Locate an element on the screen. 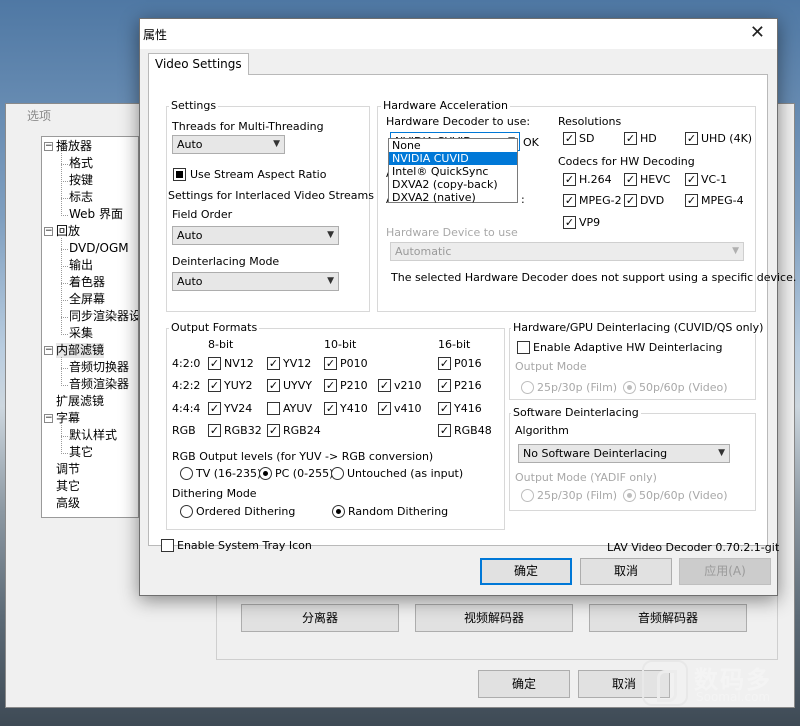 The height and width of the screenshot is (726, 800). threads-select: Auto ▼ is located at coordinates (228, 144).